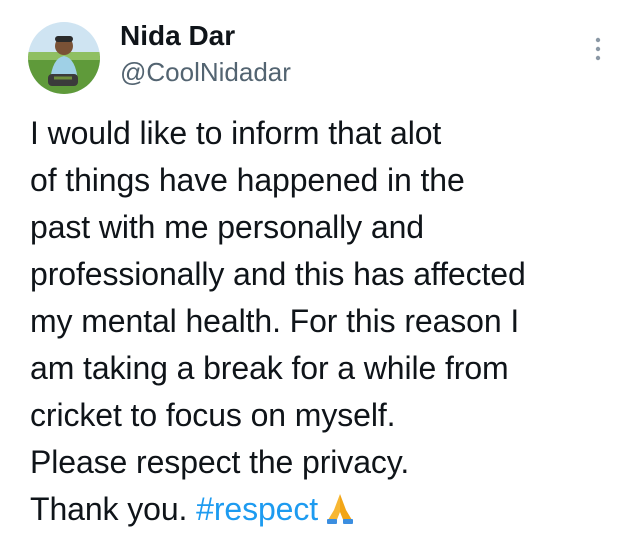 This screenshot has height=539, width=630. I want to click on tweet-line: am taking a break for a while from, so click(269, 368).